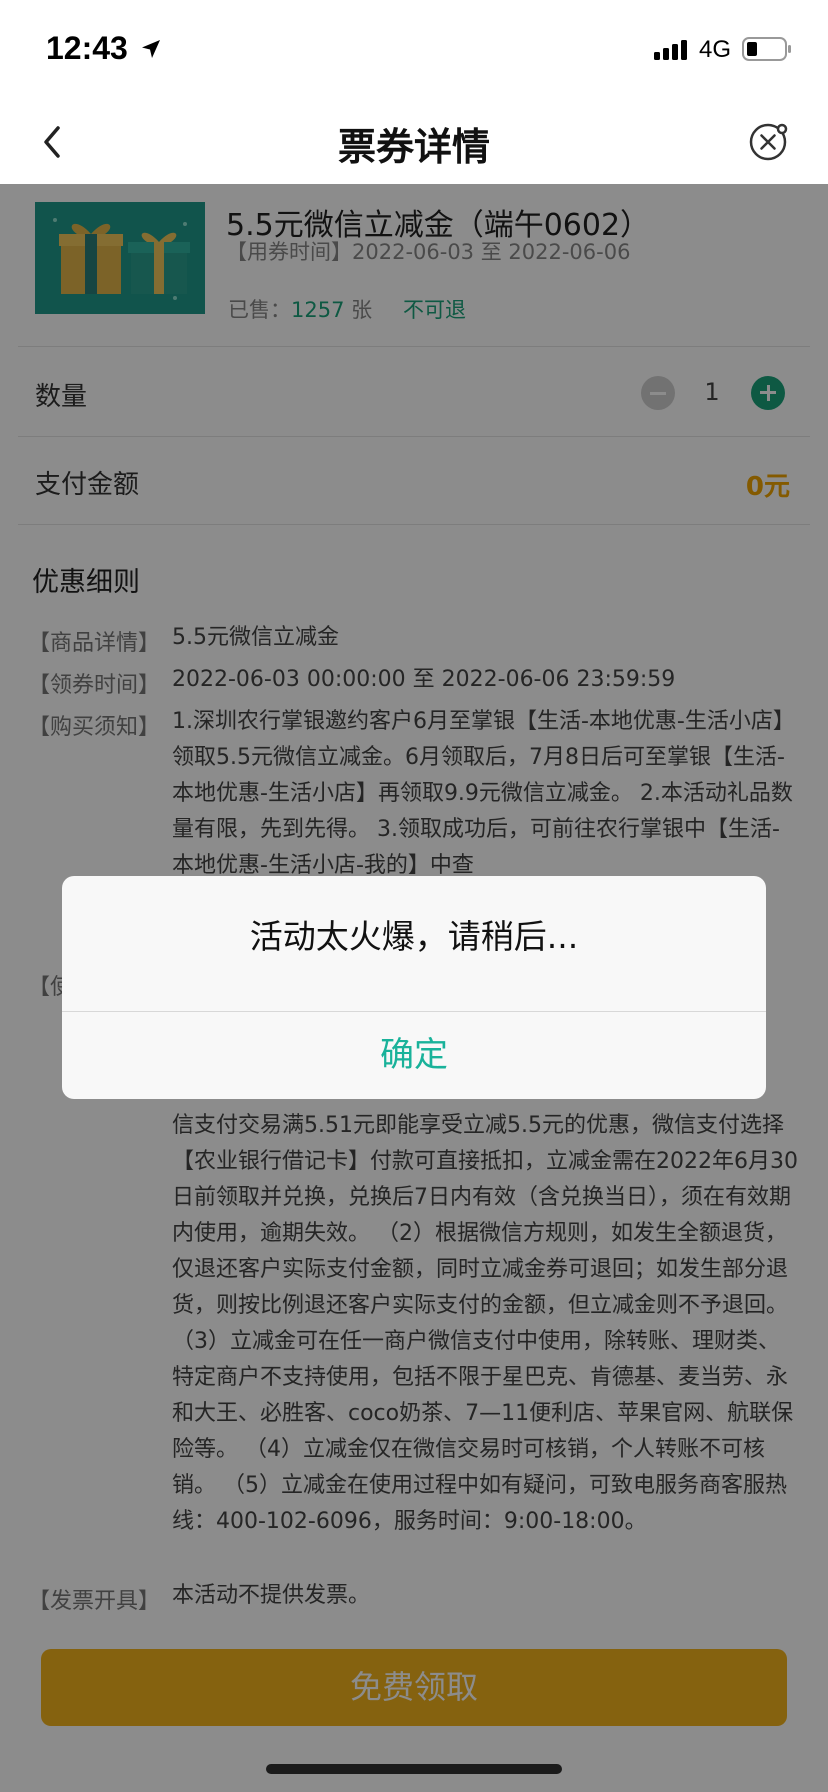  What do you see at coordinates (670, 50) in the screenshot?
I see `signal-icon` at bounding box center [670, 50].